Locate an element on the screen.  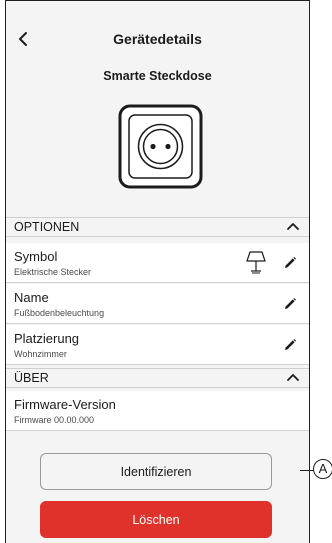
row-placement-value: Wohnzimmer is located at coordinates (40, 354).